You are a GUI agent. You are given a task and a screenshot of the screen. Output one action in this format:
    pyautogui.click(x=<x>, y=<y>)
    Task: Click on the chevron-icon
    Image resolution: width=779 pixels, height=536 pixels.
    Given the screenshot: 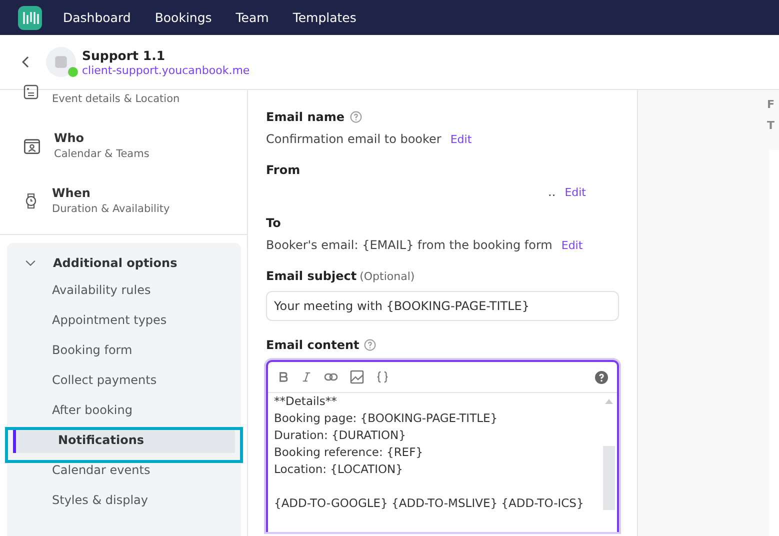 What is the action you would take?
    pyautogui.click(x=30, y=263)
    